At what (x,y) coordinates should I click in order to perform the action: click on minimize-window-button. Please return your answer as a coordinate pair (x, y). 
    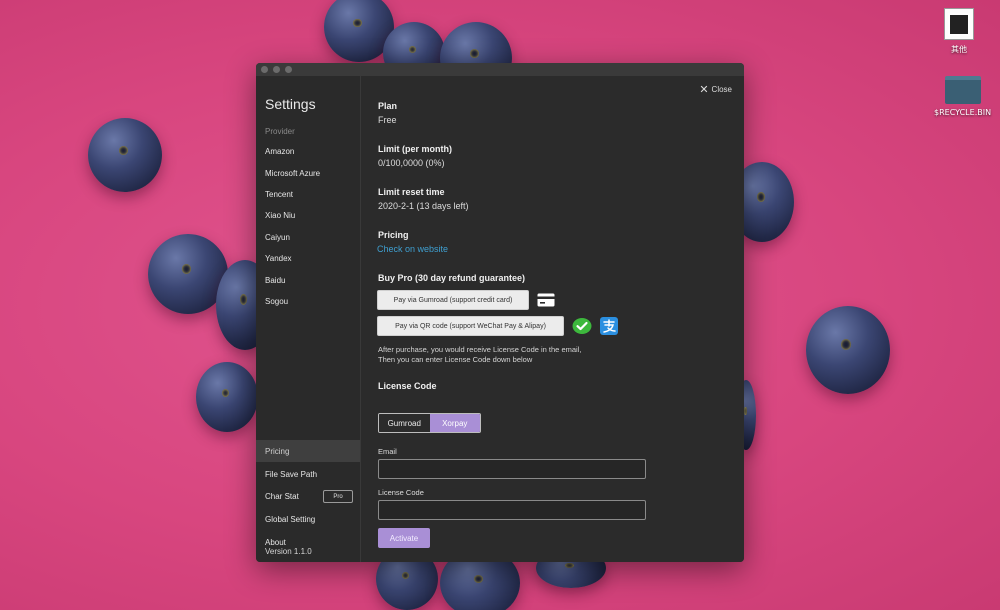
    Looking at the image, I should click on (276, 69).